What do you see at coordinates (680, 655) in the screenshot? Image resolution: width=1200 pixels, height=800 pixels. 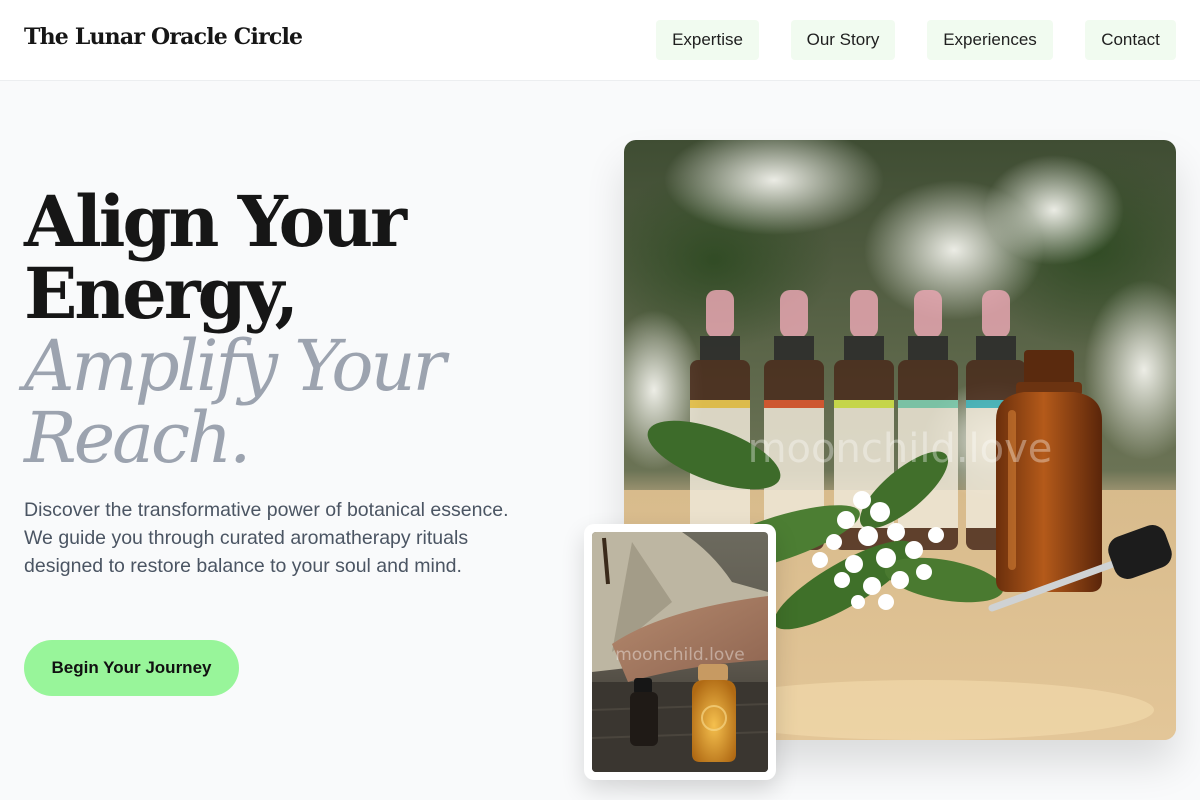 I see `inset-image-watermark: moonchild.love` at bounding box center [680, 655].